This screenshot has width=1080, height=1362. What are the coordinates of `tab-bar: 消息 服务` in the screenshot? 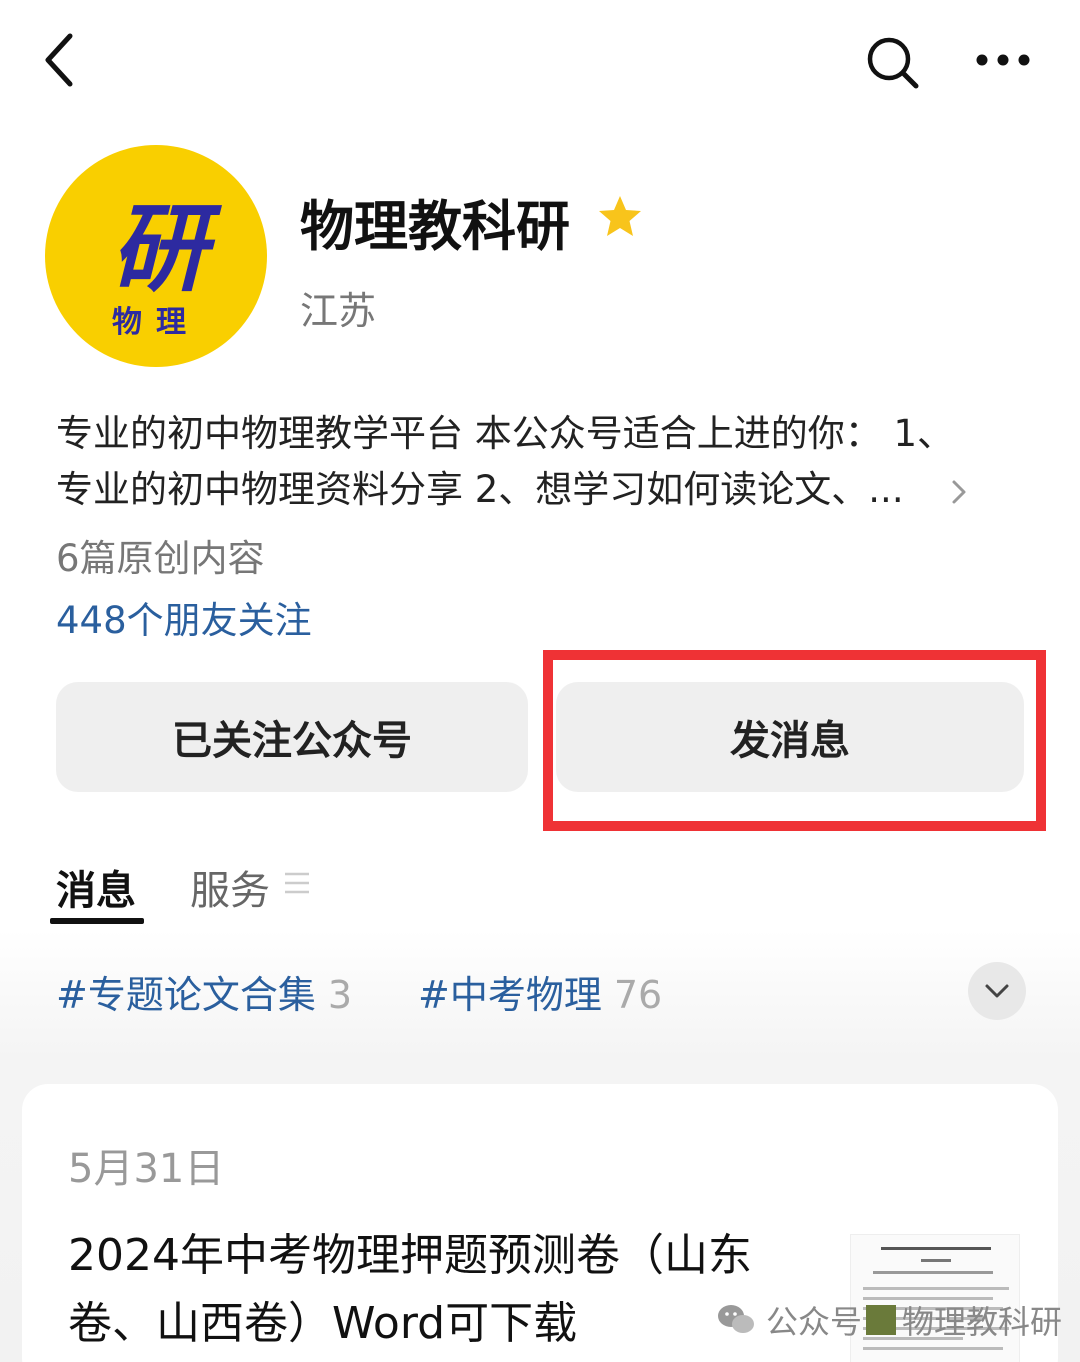 It's located at (540, 890).